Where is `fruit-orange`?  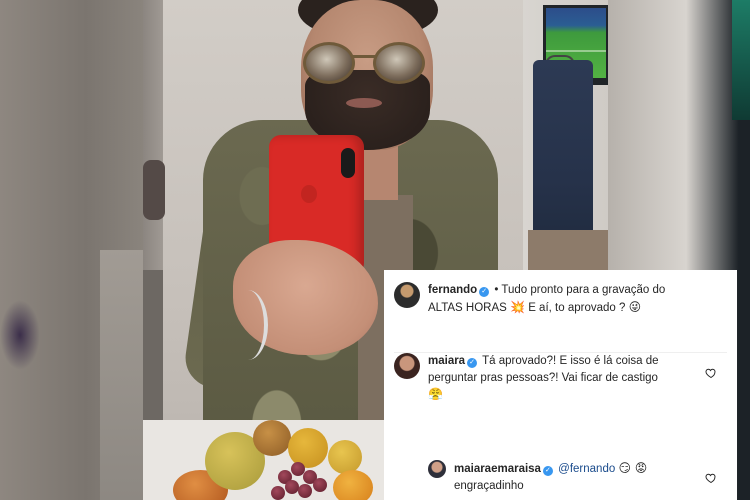 fruit-orange is located at coordinates (353, 485).